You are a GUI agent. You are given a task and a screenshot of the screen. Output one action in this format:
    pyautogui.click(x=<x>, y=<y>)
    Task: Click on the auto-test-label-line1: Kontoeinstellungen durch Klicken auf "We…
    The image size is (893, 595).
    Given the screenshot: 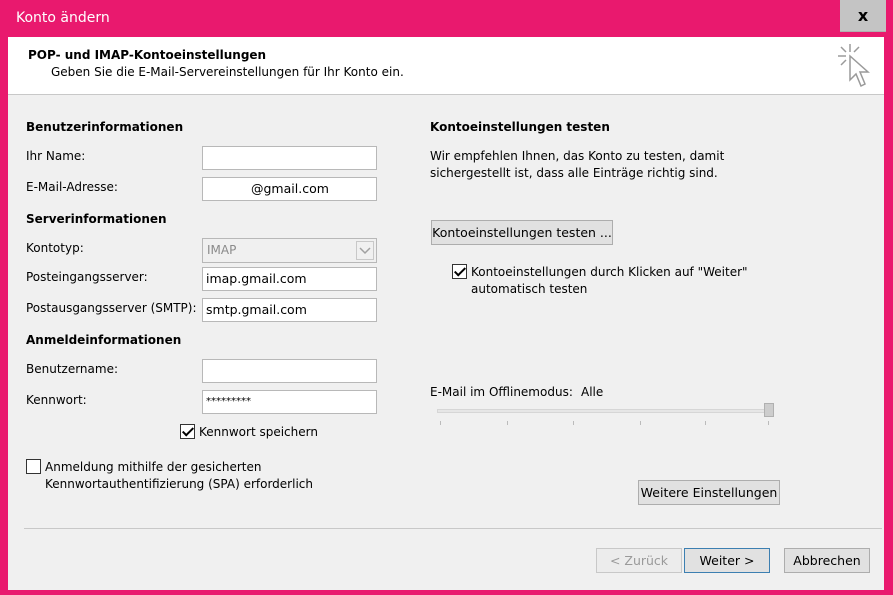 What is the action you would take?
    pyautogui.click(x=609, y=272)
    